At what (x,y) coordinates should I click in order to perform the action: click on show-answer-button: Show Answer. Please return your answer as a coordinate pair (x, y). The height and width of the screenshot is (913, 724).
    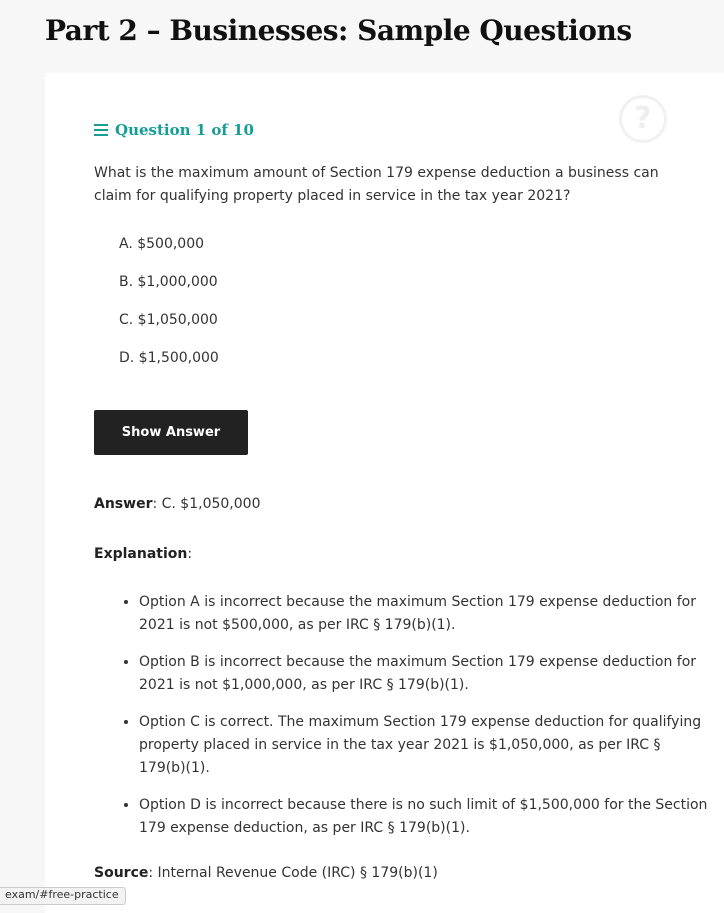
    Looking at the image, I should click on (171, 432).